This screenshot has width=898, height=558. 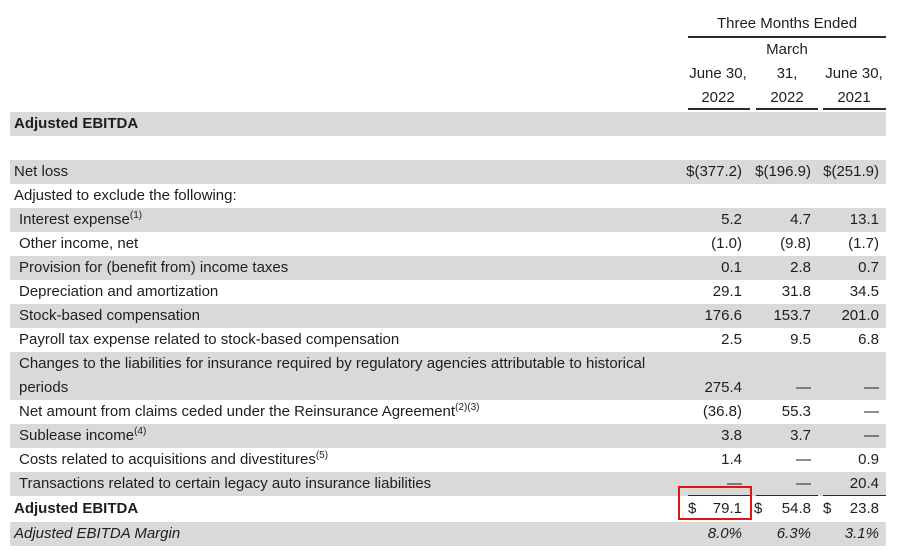 What do you see at coordinates (448, 148) in the screenshot?
I see `spacer-row` at bounding box center [448, 148].